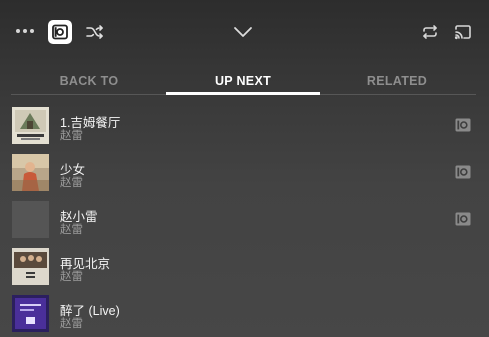  Describe the element at coordinates (95, 32) in the screenshot. I see `shuffle-icon` at that location.